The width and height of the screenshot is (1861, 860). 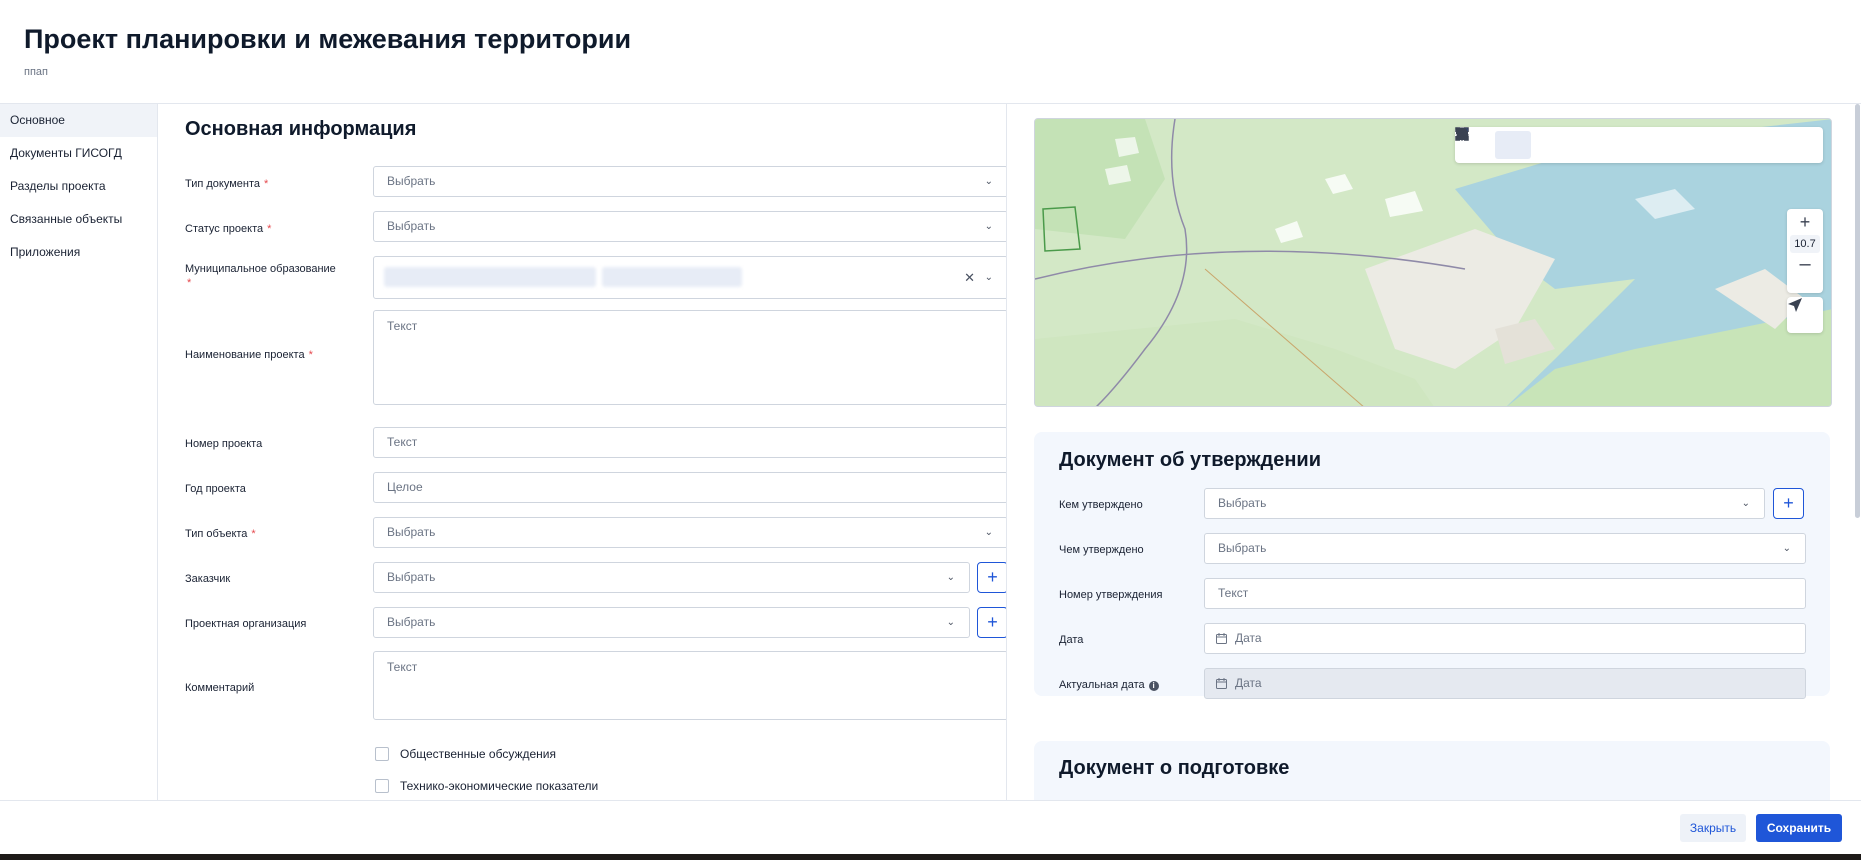 What do you see at coordinates (671, 577) in the screenshot?
I see `customer-select: Выбрать ⌄` at bounding box center [671, 577].